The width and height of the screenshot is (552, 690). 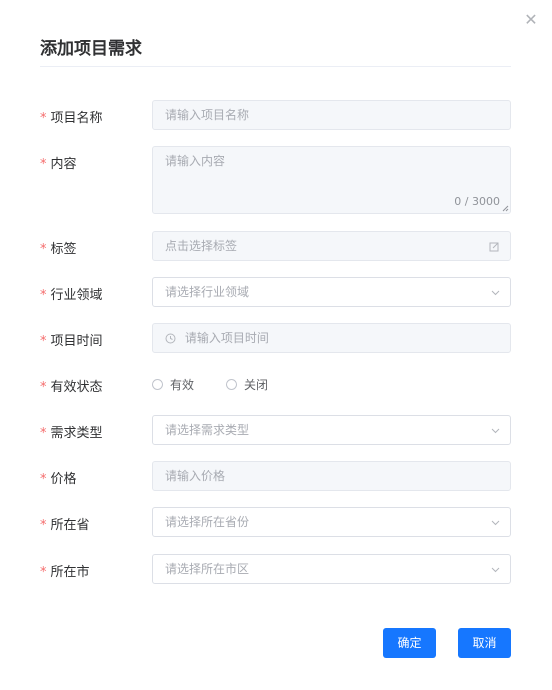 What do you see at coordinates (505, 208) in the screenshot?
I see `resize-handle-icon` at bounding box center [505, 208].